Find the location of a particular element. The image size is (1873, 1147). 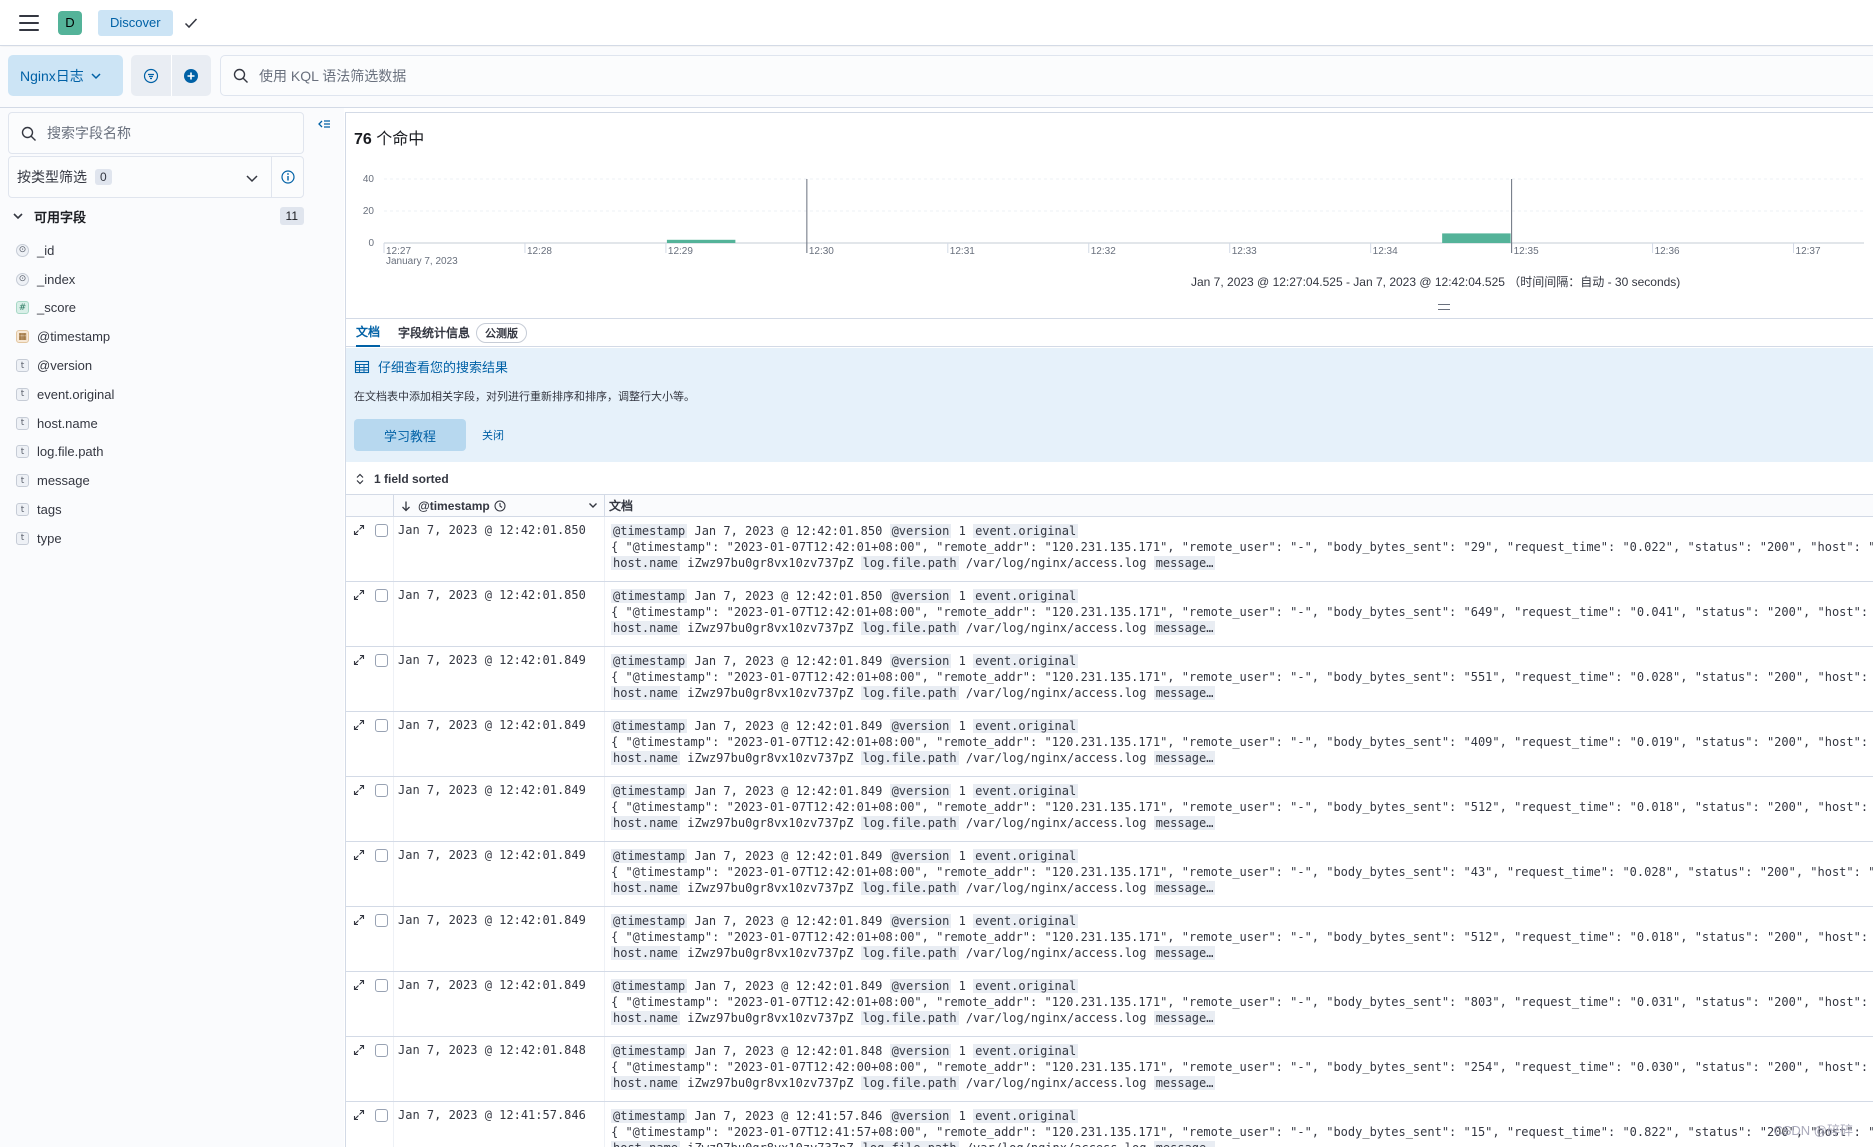

field-item: # _score is located at coordinates (161, 308).